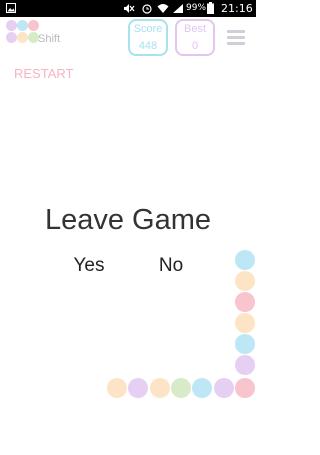 This screenshot has height=455, width=320. I want to click on status-bar: 99% 21:16, so click(128, 8).